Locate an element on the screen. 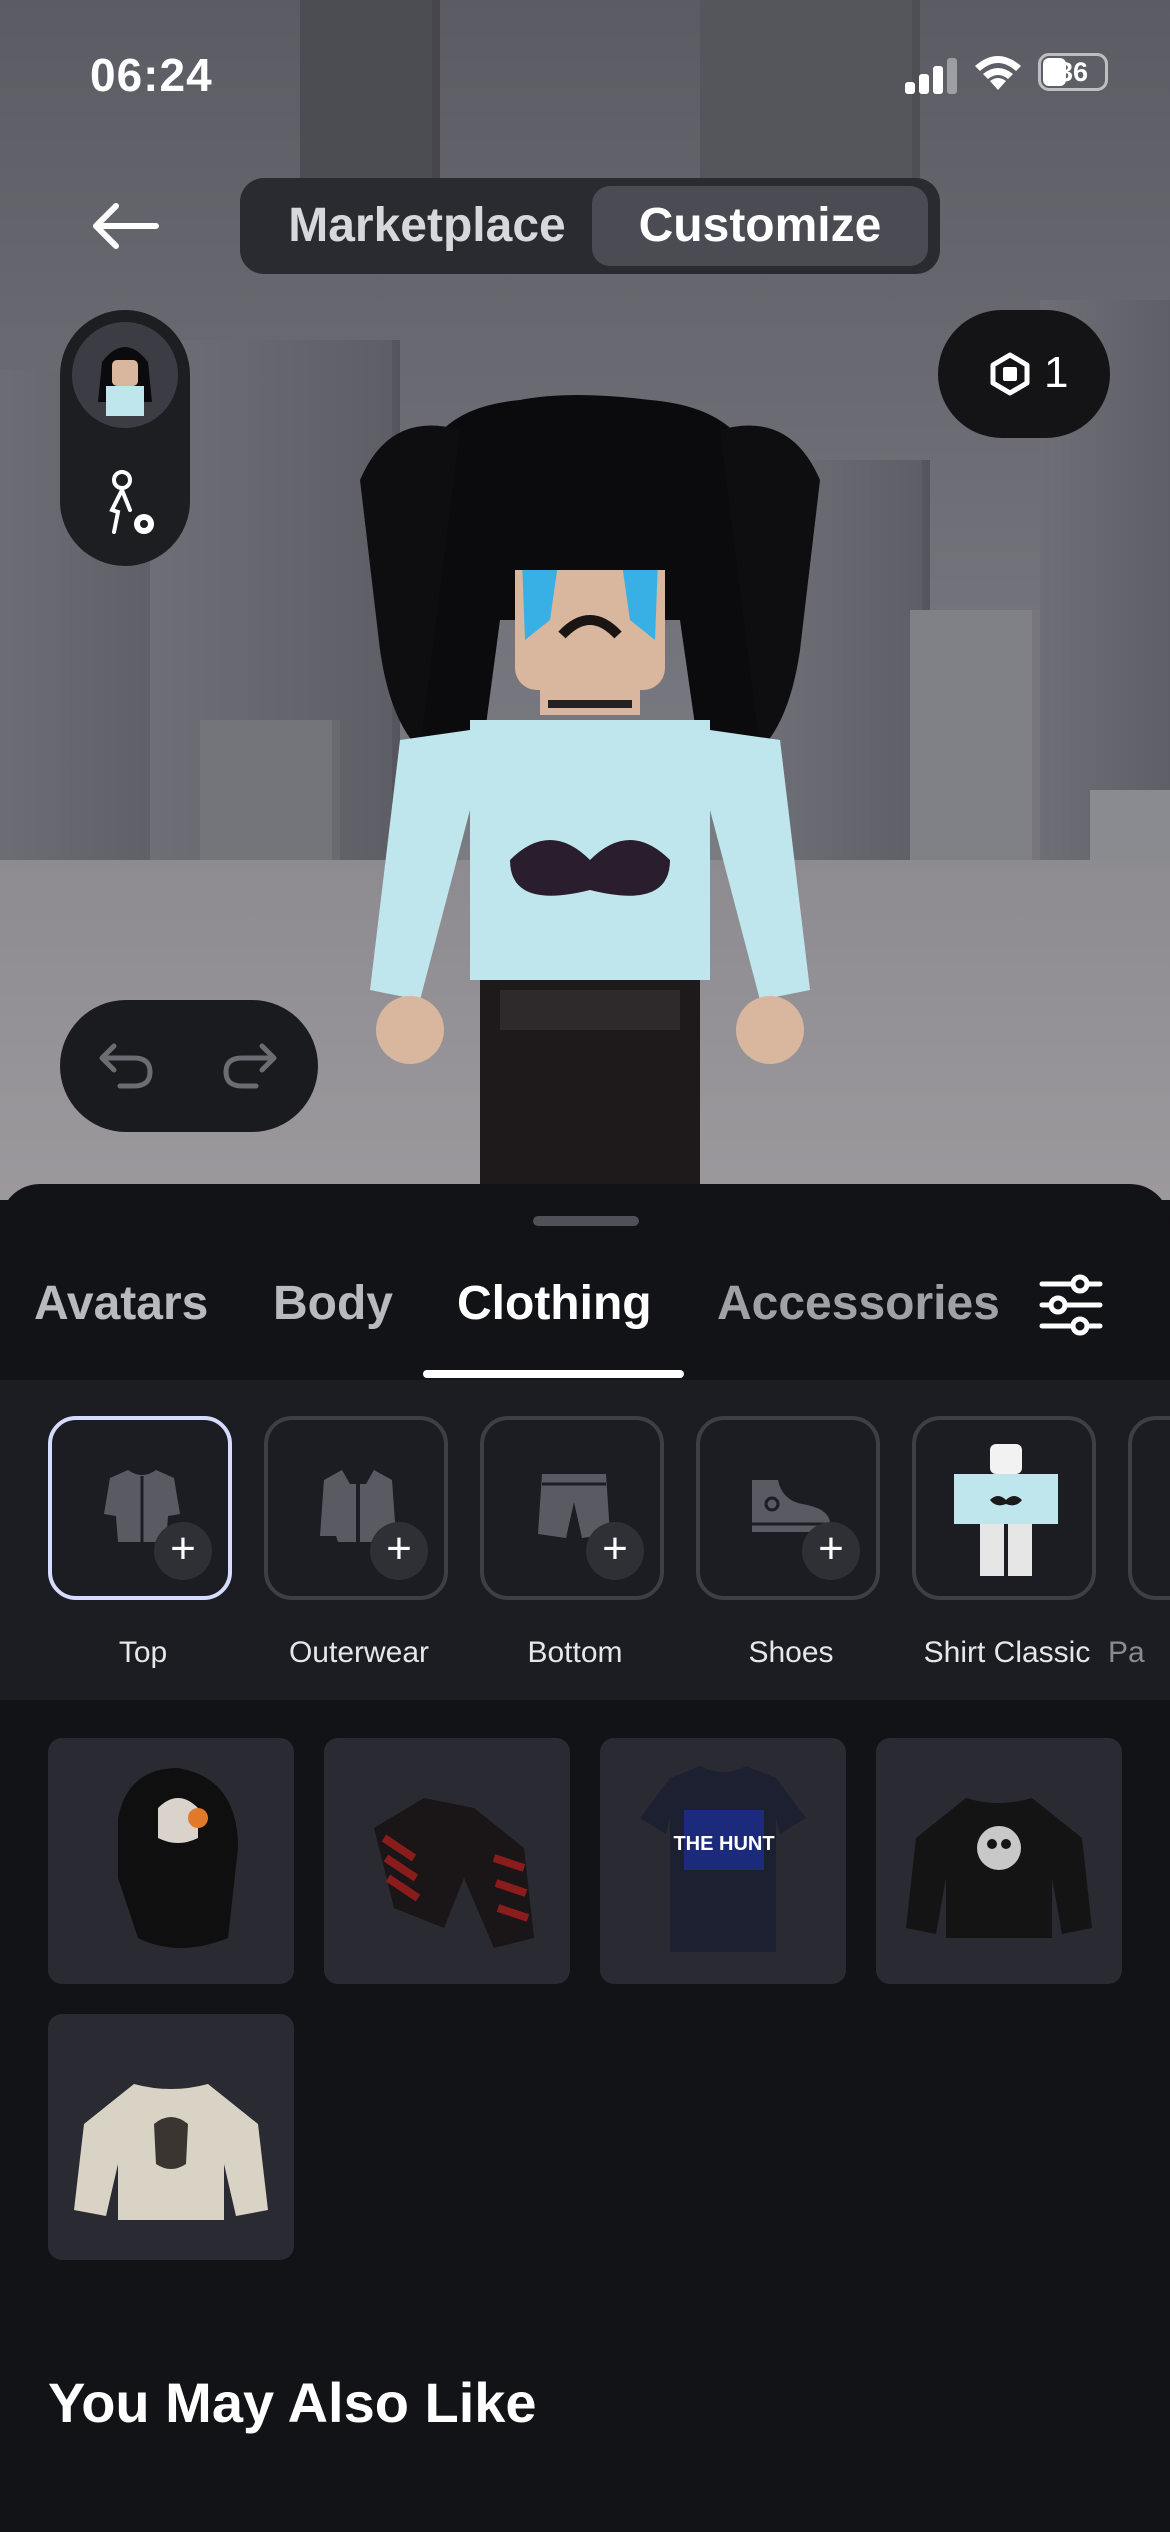 Image resolution: width=1170 pixels, height=2532 pixels. category-label: Shirt Classic is located at coordinates (1007, 1652).